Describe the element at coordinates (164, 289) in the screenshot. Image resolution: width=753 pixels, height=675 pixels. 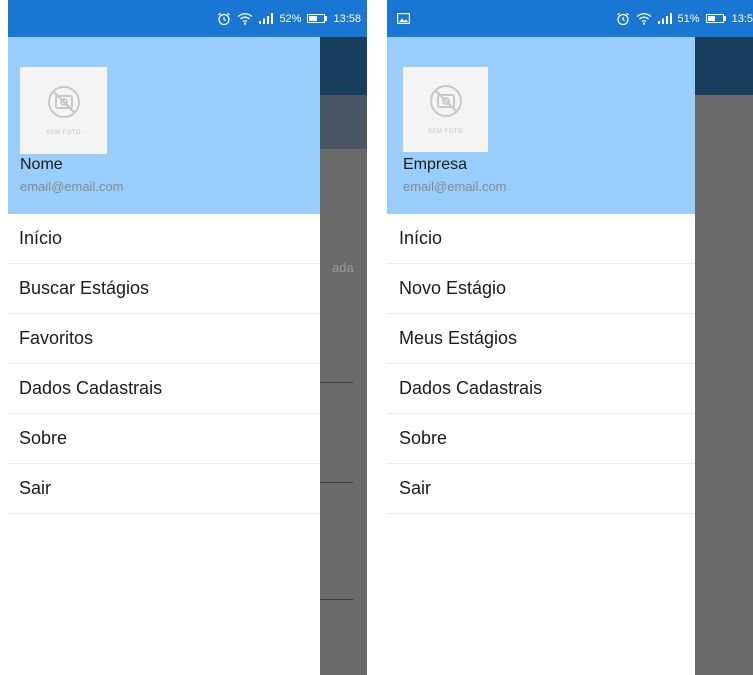
I see `menu-item-buscar-estagios: Buscar Estágios` at that location.